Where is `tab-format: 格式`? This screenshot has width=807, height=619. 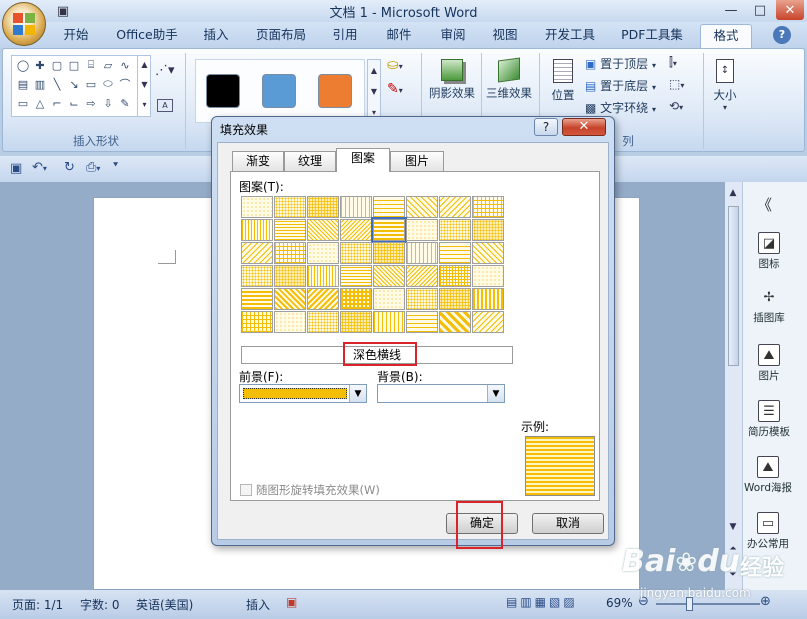 tab-format: 格式 is located at coordinates (726, 36).